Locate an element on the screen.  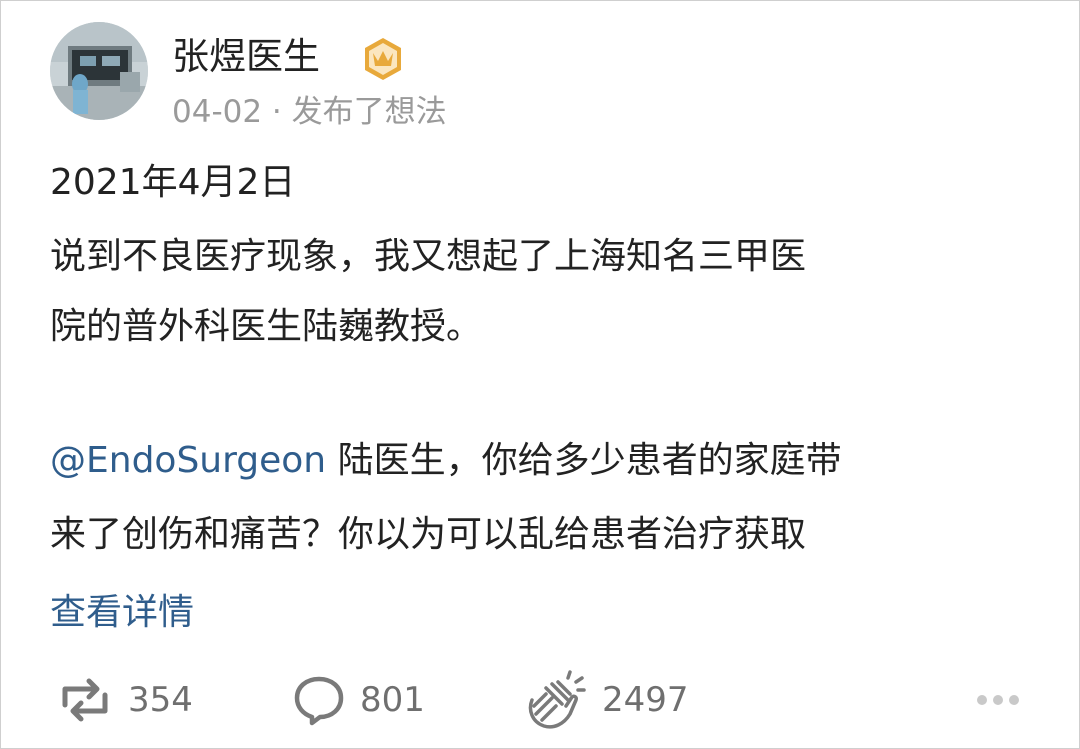
post-text-line: 说到不良医疗现象，我又想起了上海知名三甲医 is located at coordinates (428, 256).